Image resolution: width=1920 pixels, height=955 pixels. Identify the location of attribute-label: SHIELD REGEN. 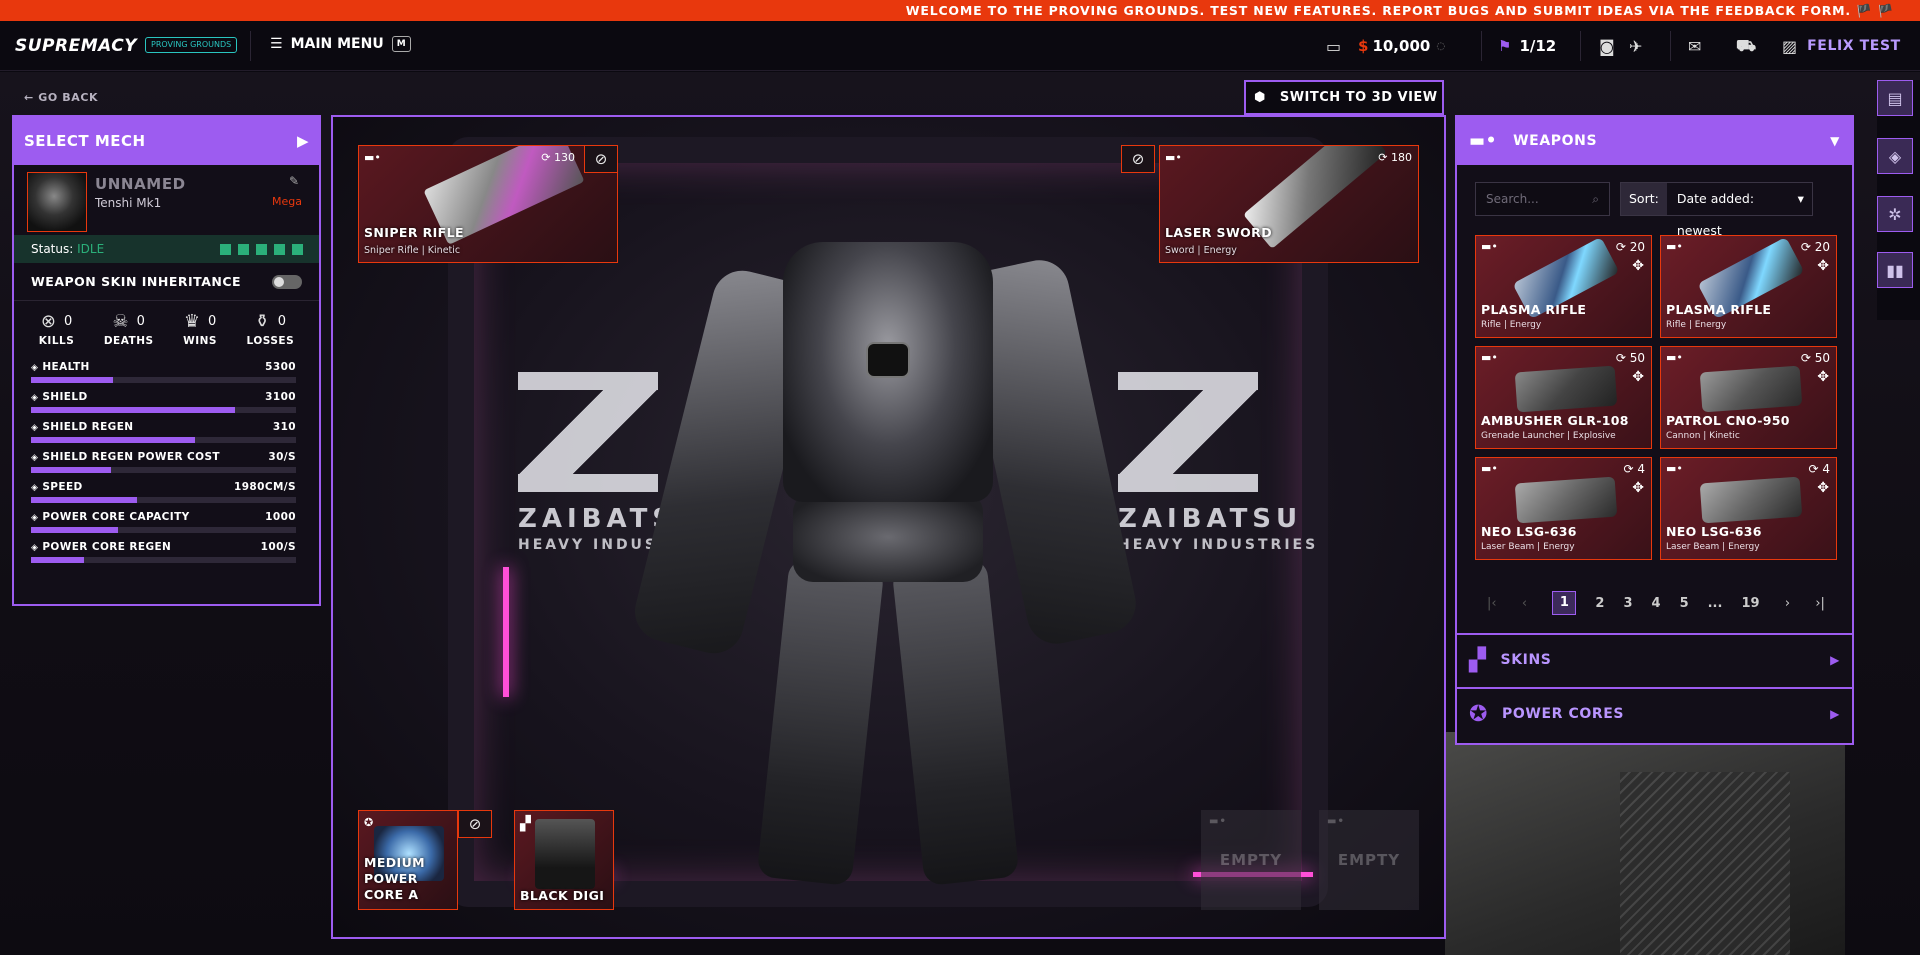
(88, 427).